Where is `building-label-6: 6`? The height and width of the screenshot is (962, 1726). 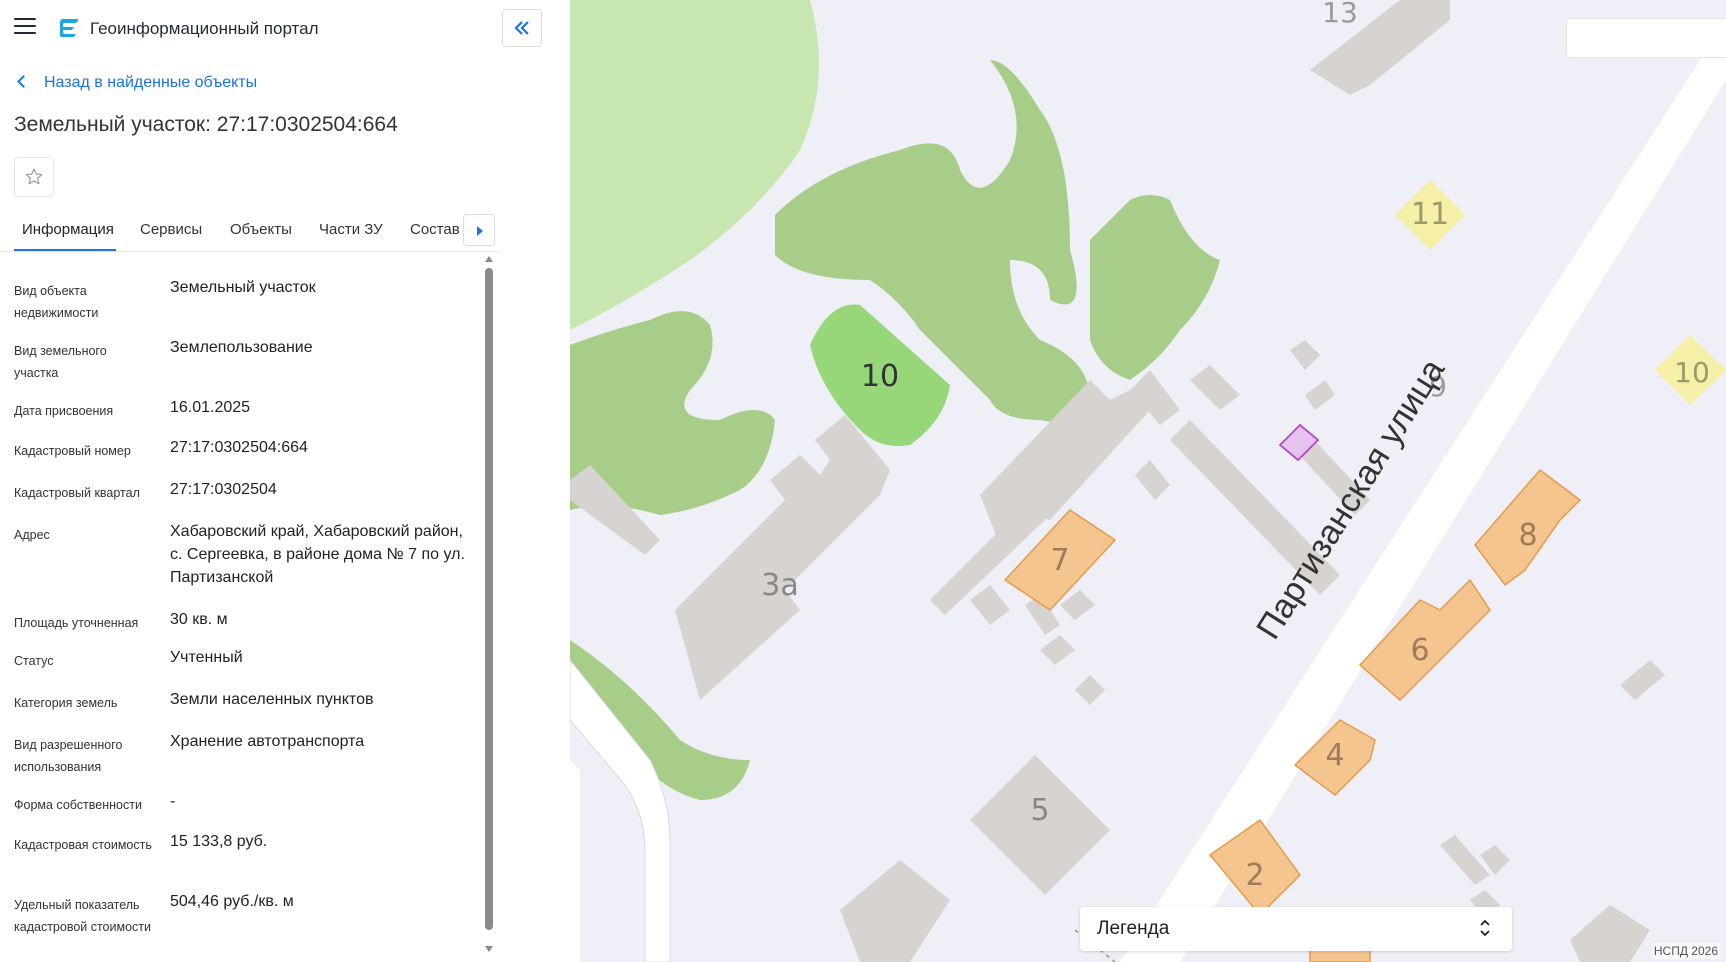 building-label-6: 6 is located at coordinates (1419, 650).